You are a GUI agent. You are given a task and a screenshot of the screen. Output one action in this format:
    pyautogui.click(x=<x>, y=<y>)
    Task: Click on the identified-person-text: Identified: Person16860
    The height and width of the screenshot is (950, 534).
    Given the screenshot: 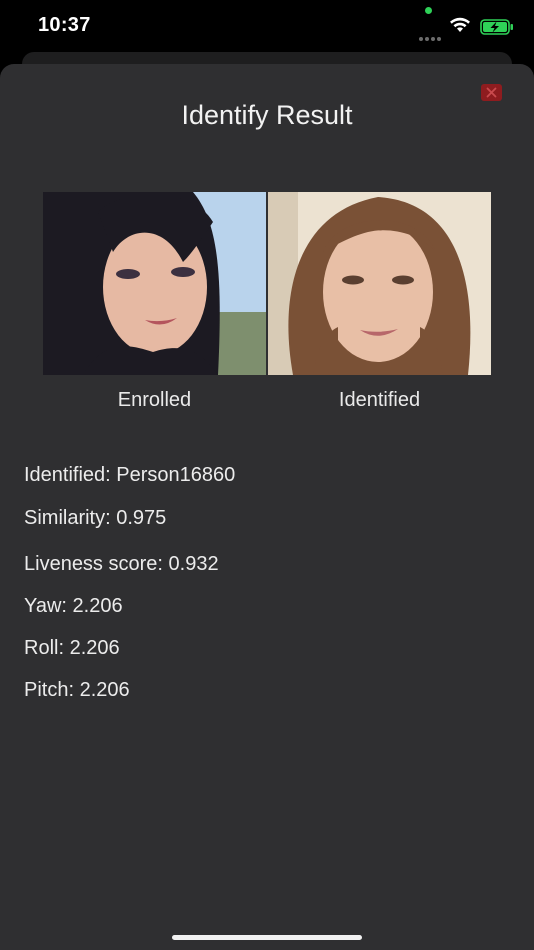 What is the action you would take?
    pyautogui.click(x=130, y=475)
    